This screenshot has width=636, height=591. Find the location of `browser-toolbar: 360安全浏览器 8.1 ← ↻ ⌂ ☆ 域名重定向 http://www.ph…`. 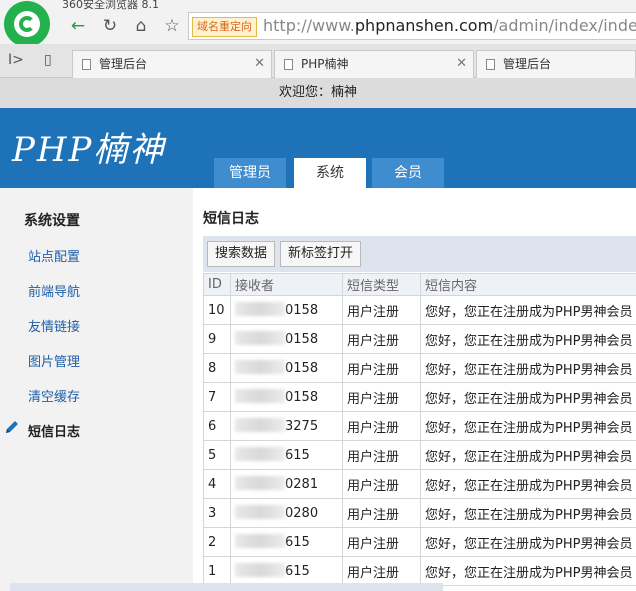

browser-toolbar: 360安全浏览器 8.1 ← ↻ ⌂ ☆ 域名重定向 http://www.ph… is located at coordinates (318, 23).